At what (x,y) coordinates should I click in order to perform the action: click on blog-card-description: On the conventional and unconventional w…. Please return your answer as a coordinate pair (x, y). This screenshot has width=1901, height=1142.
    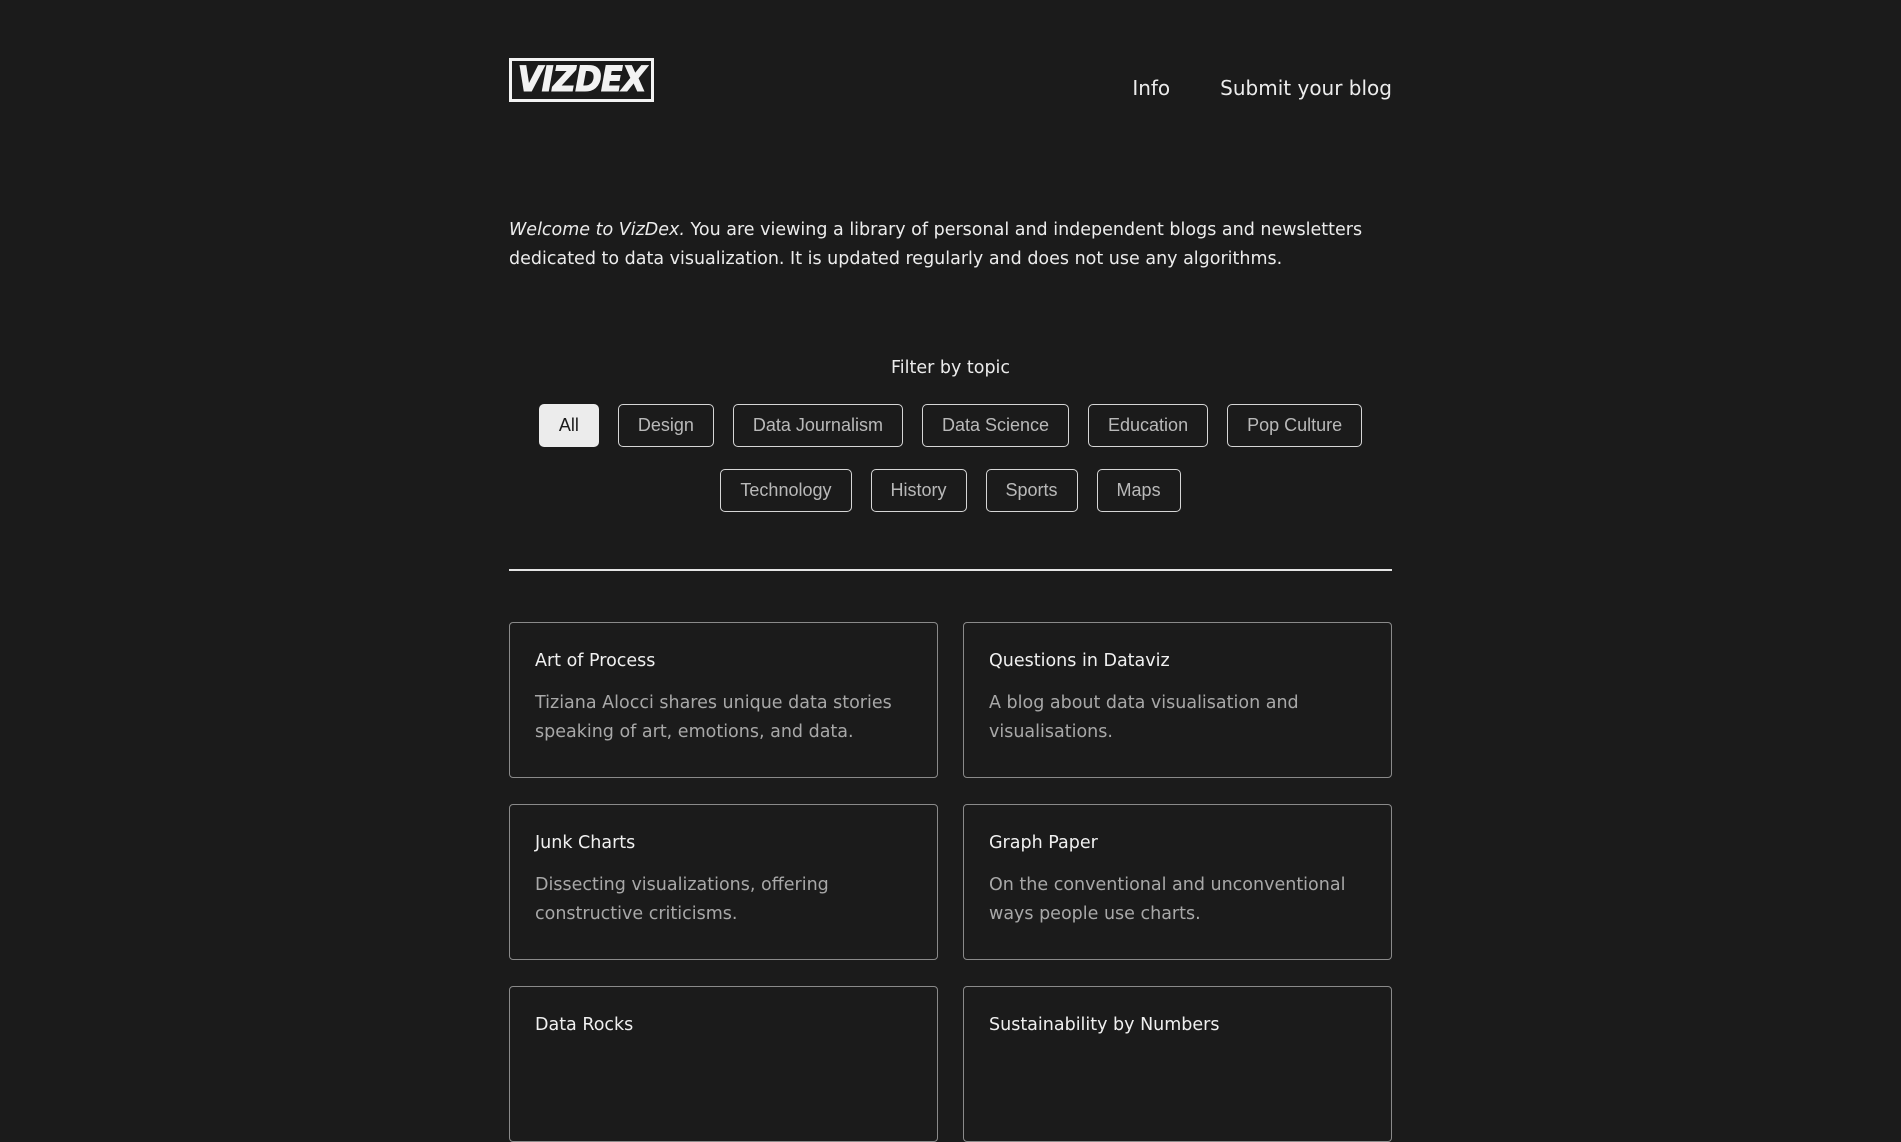
    Looking at the image, I should click on (1167, 899).